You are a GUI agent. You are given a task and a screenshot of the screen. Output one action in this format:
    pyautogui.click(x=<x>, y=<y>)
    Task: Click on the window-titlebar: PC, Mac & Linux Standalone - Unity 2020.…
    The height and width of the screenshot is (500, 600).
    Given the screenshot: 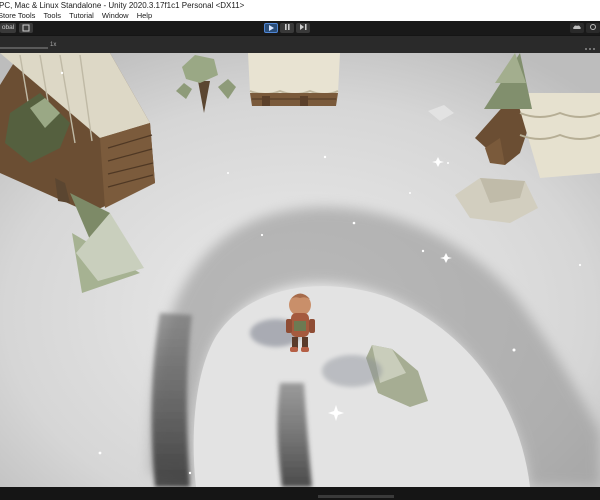 What is the action you would take?
    pyautogui.click(x=300, y=5)
    